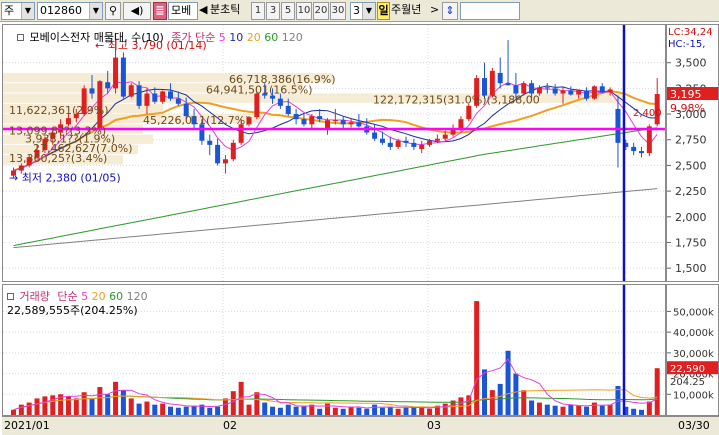 The height and width of the screenshot is (435, 719). Describe the element at coordinates (20, 37) in the screenshot. I see `legend-box-icon` at that location.